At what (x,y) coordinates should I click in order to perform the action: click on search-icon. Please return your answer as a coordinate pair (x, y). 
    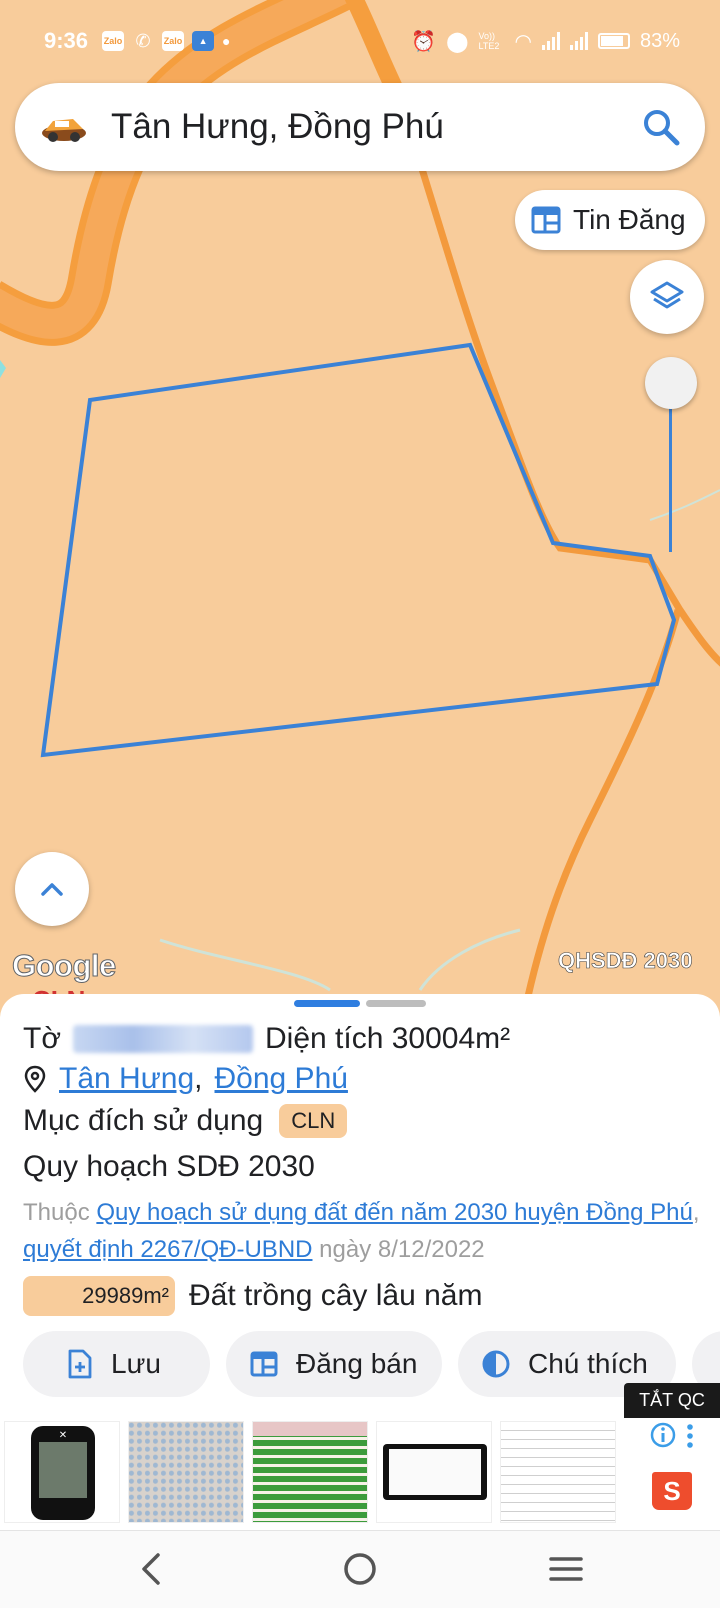
    Looking at the image, I should click on (661, 127).